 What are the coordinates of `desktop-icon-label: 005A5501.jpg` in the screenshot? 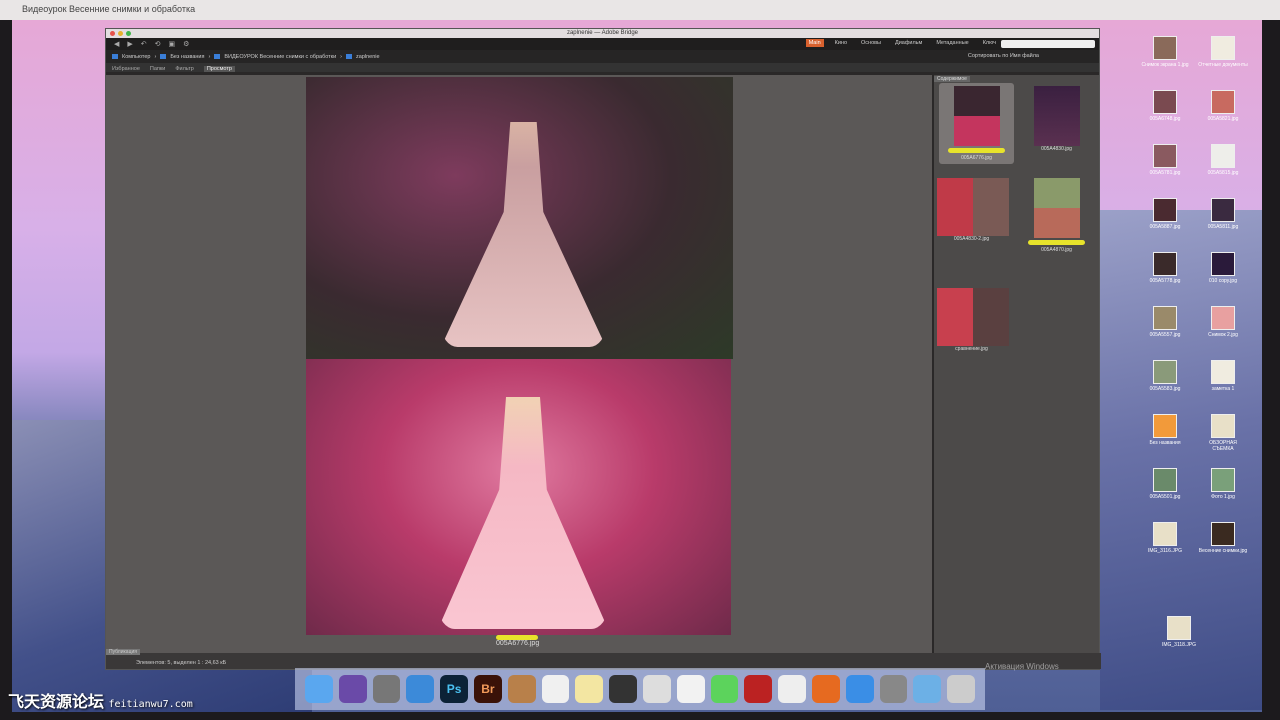 It's located at (1165, 497).